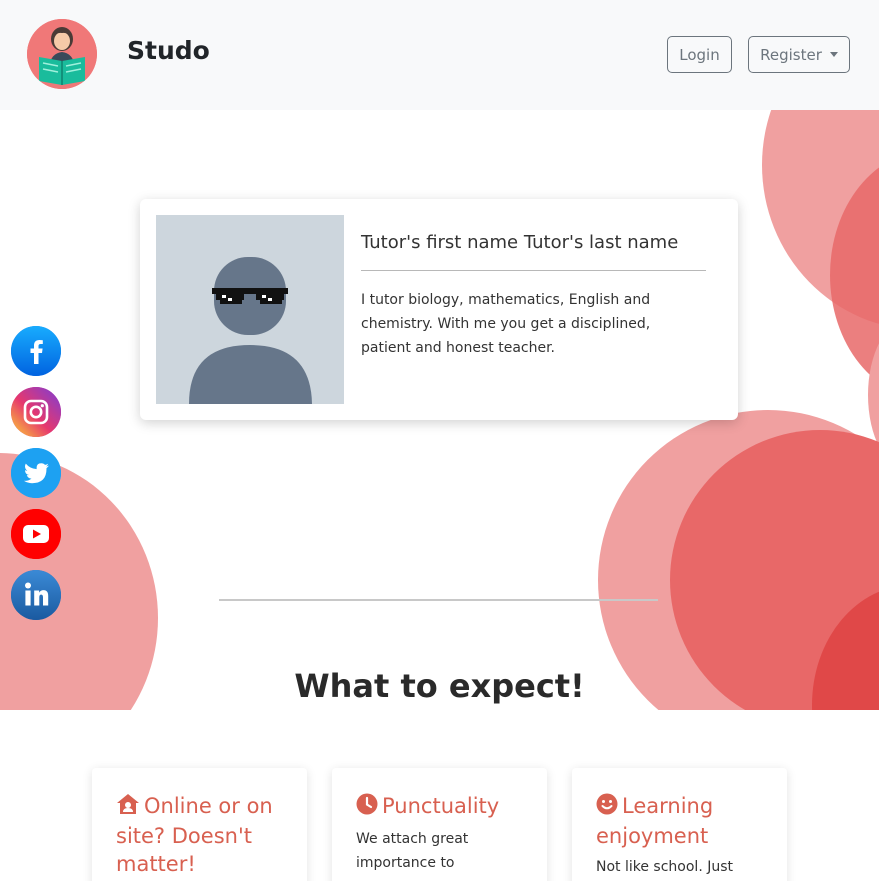 Image resolution: width=881 pixels, height=881 pixels. I want to click on feature-card-enjoyment: Learning enjoyment Not like school. Just, so click(679, 824).